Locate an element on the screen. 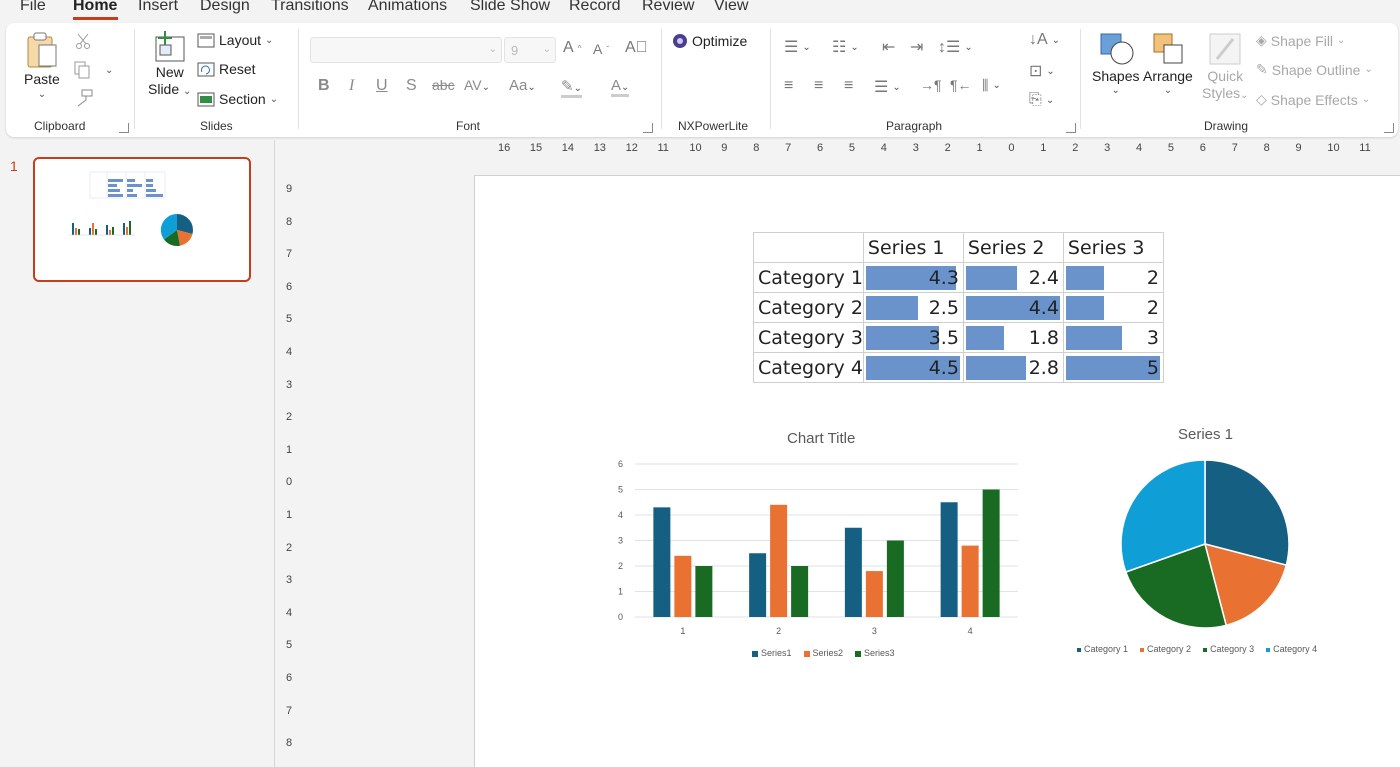 The width and height of the screenshot is (1400, 767). reset-button: Reset is located at coordinates (226, 69).